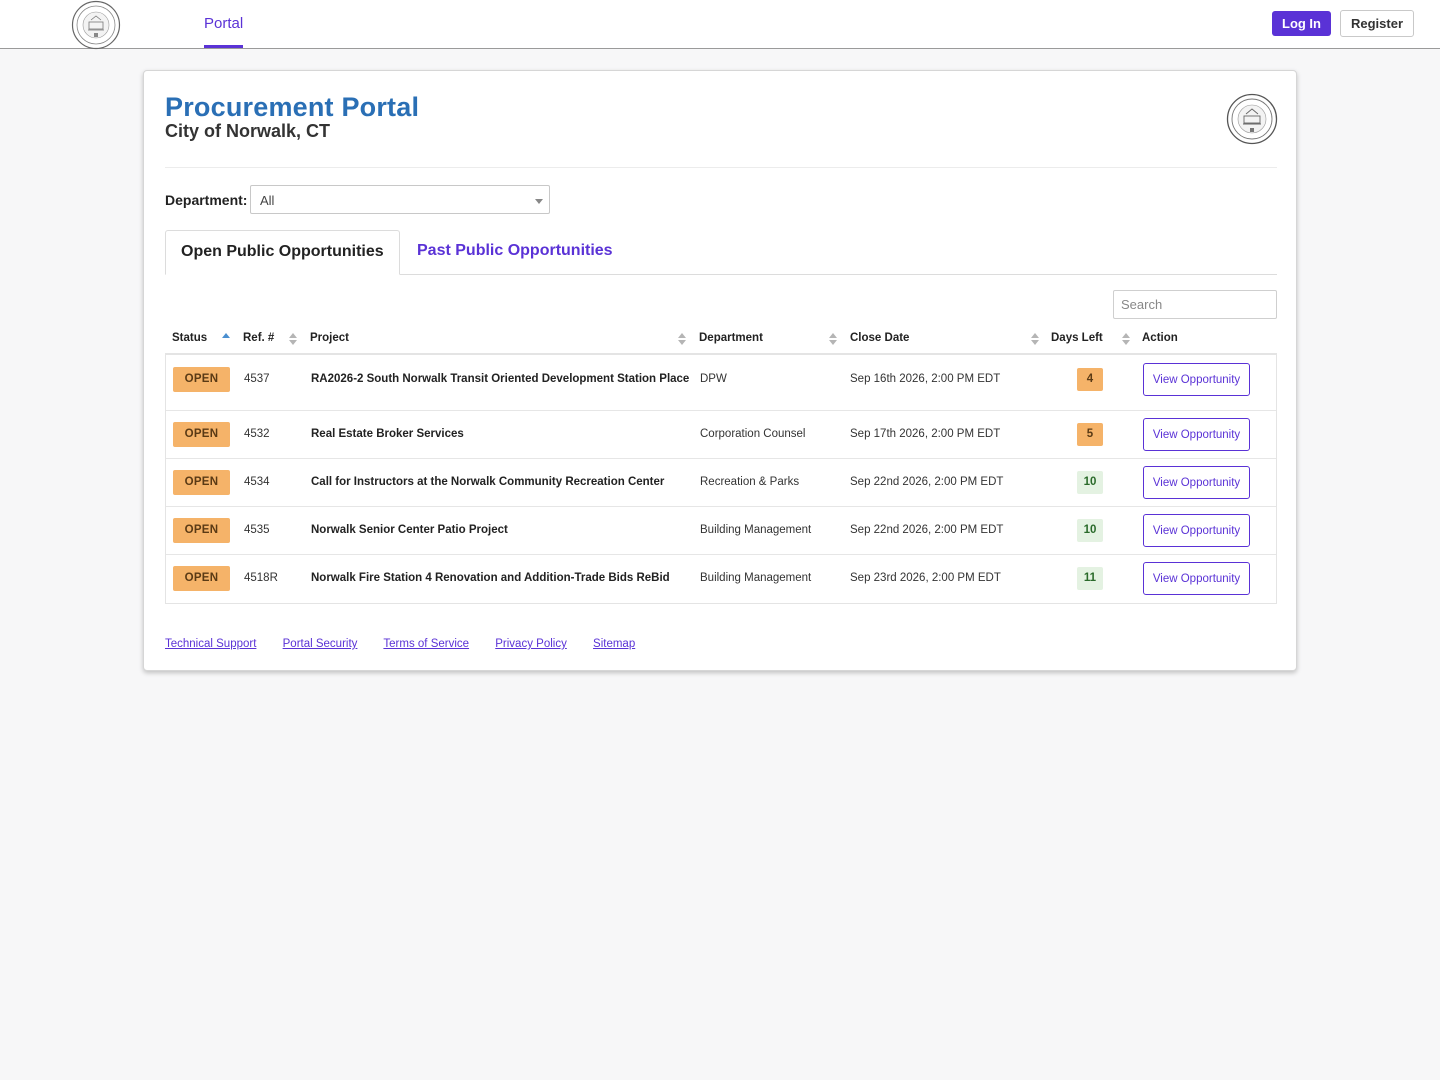 This screenshot has height=1080, width=1440. Describe the element at coordinates (925, 434) in the screenshot. I see `close-date: Sep 17th 2026, 2:00 PM EDT` at that location.